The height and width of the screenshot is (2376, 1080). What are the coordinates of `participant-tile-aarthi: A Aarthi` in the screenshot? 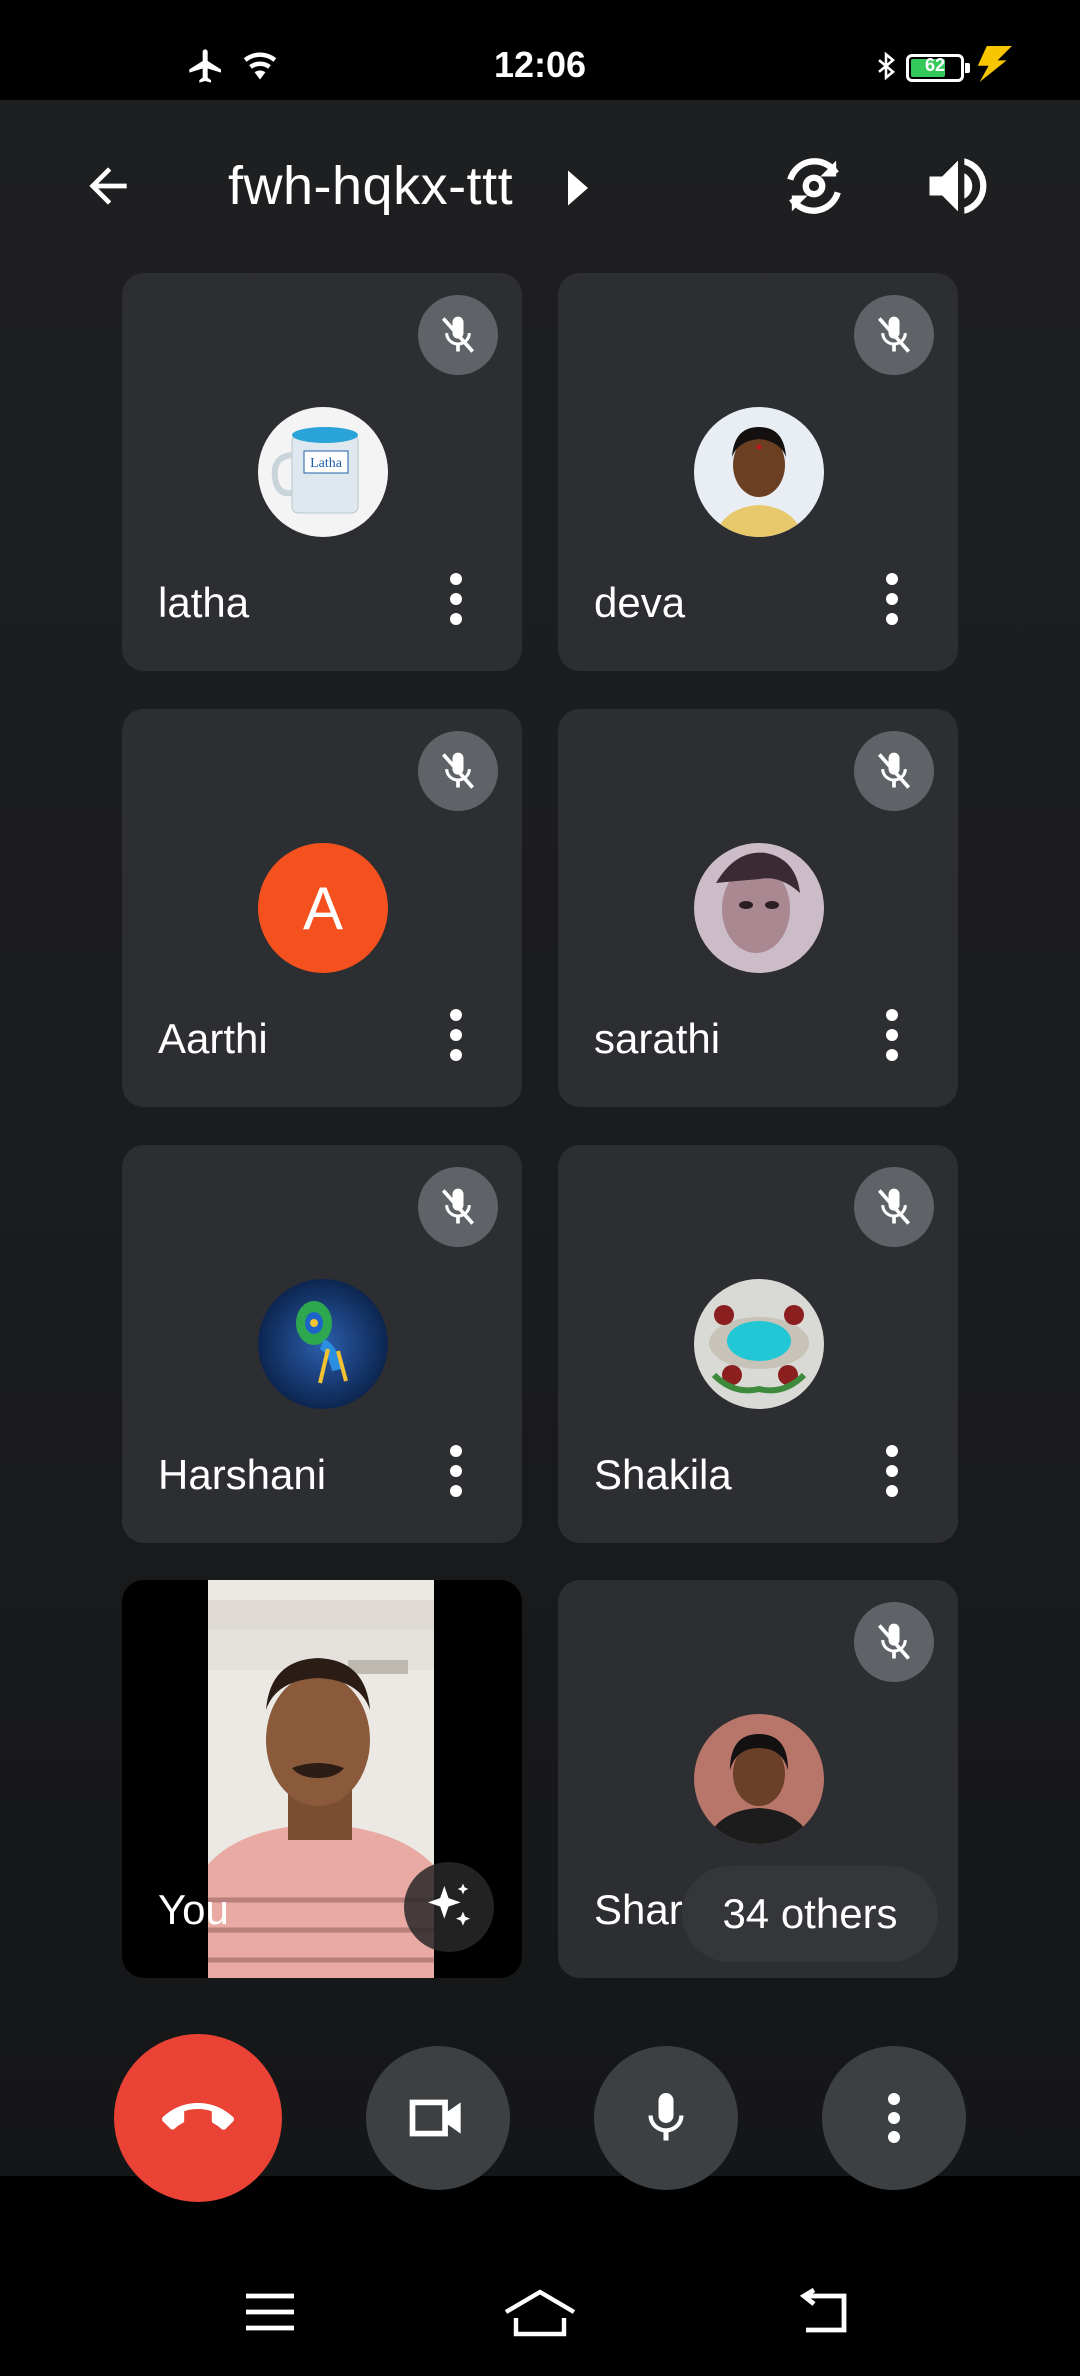 It's located at (322, 908).